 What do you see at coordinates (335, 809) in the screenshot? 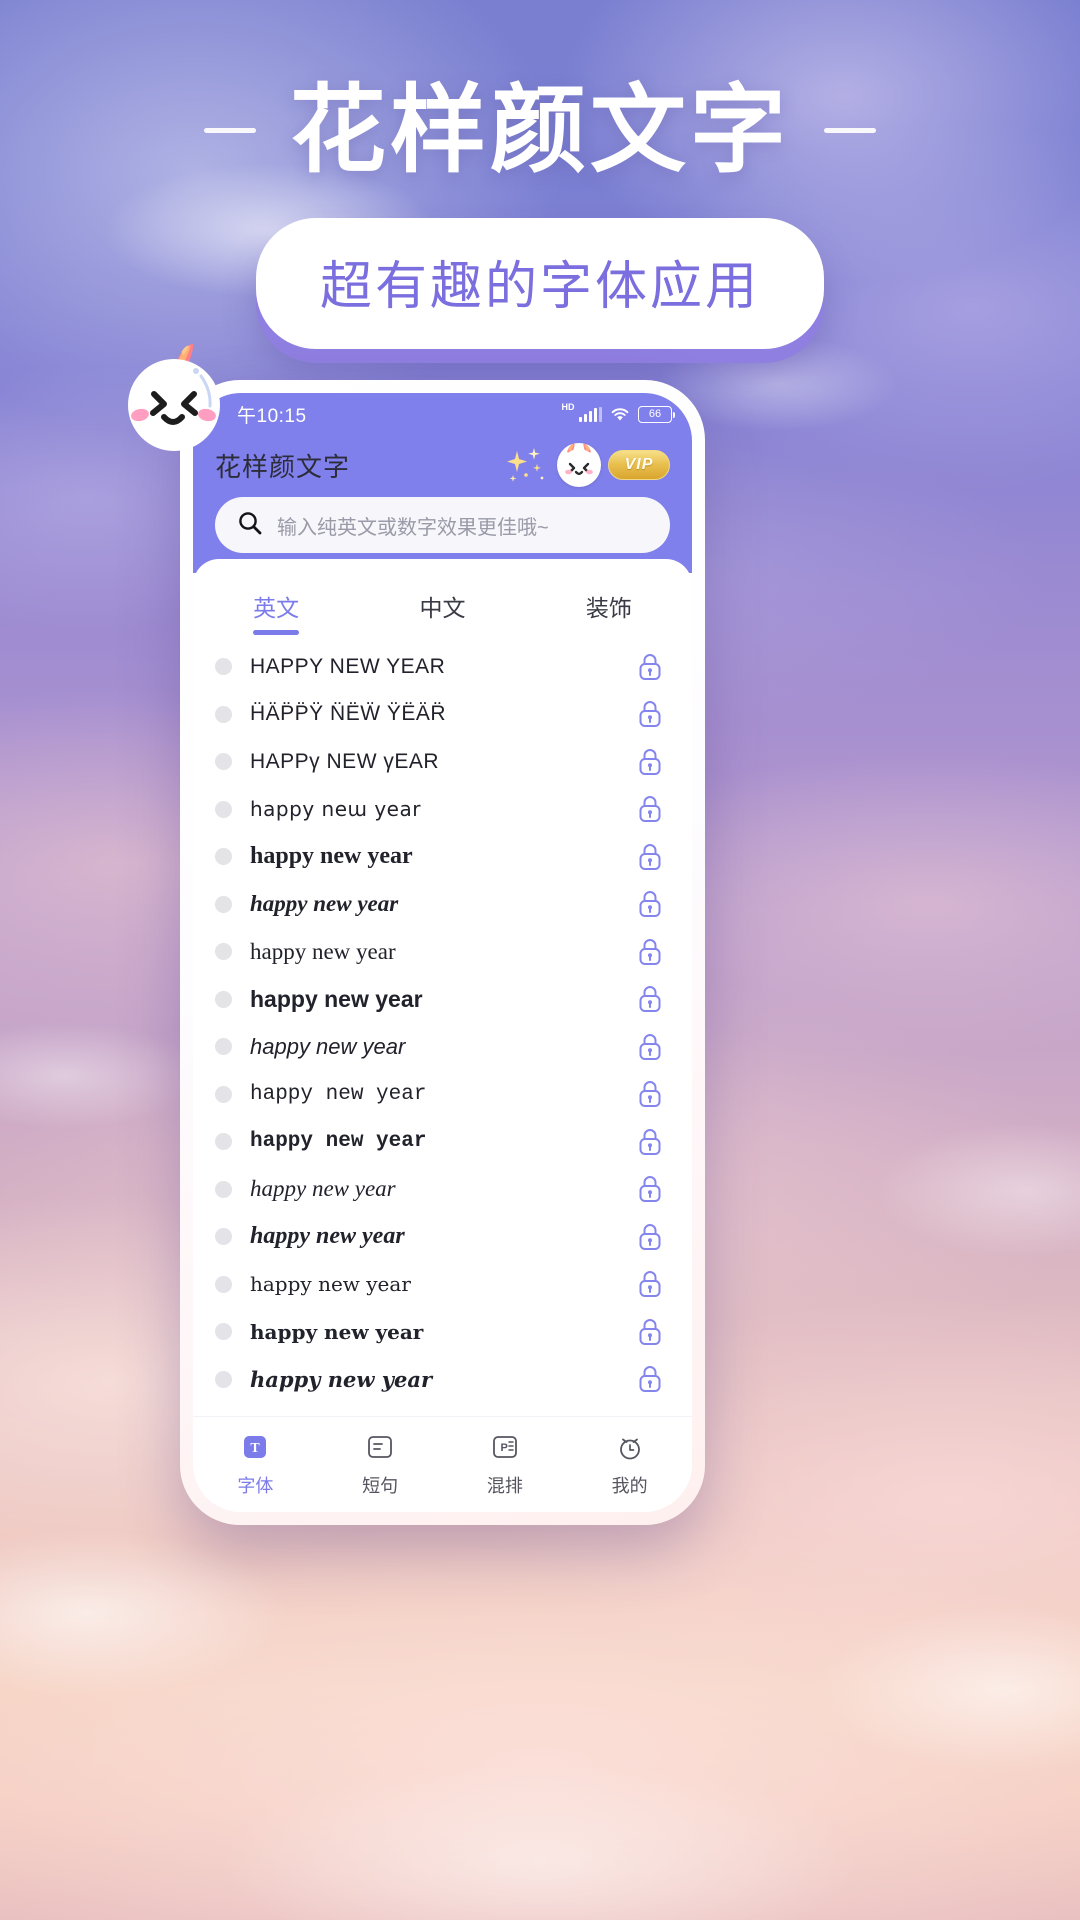
I see `font-sample-text: happy neա year` at bounding box center [335, 809].